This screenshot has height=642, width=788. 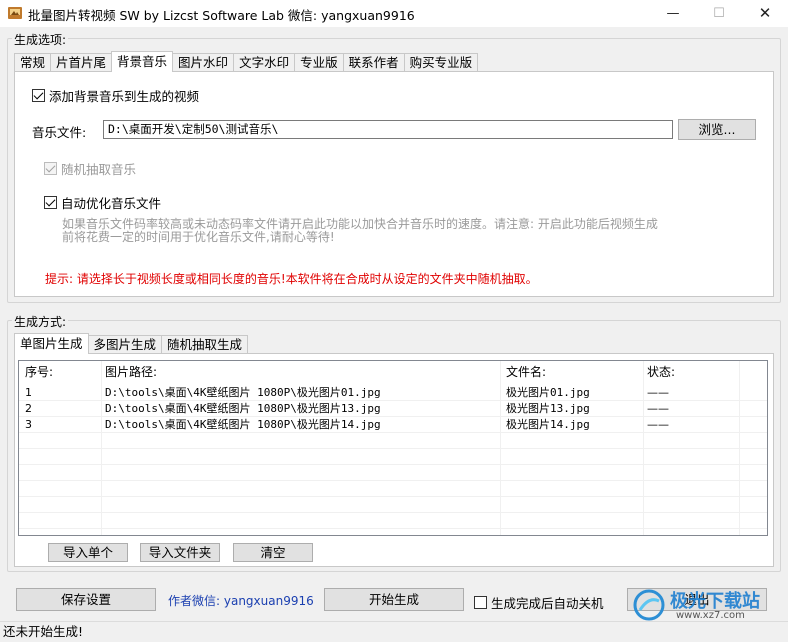 I want to click on list-header: 序号: 图片路径: 文件名: 状态:, so click(x=393, y=372).